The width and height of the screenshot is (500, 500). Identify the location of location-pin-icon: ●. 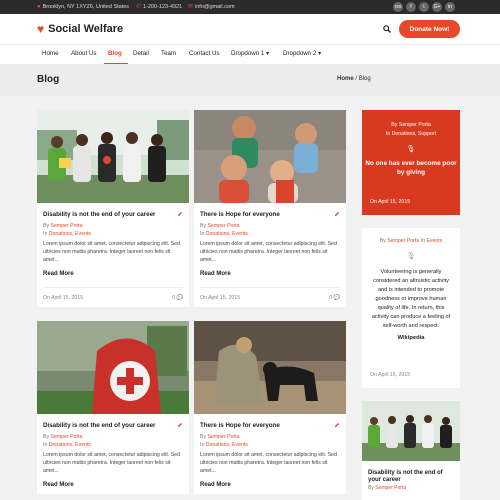
(39, 7).